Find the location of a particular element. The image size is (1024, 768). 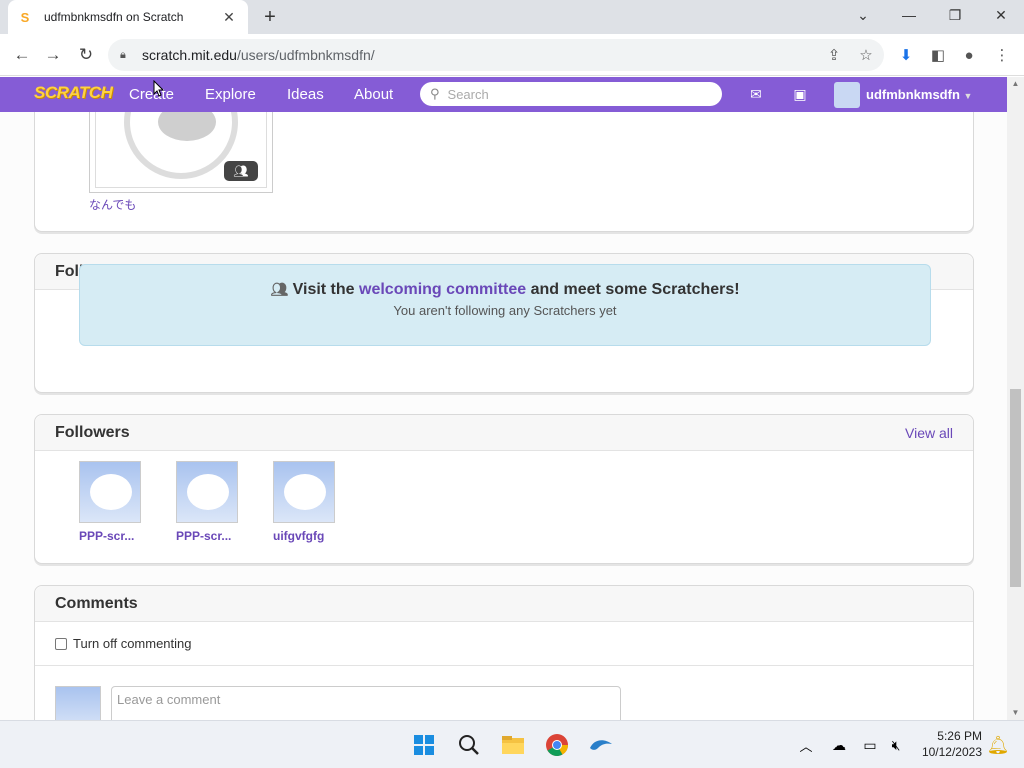

search-input: ⚲ Search is located at coordinates (571, 94).